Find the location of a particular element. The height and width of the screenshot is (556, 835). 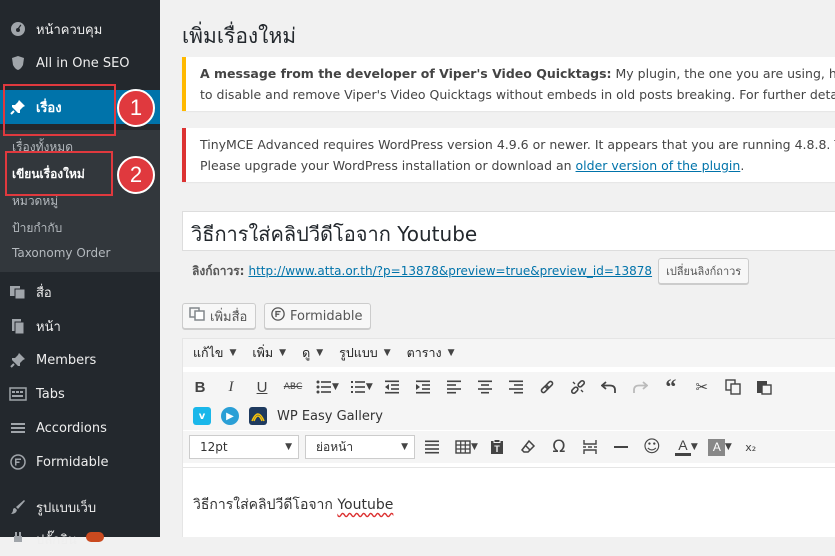

menu-edit: แก้ไข ▼ is located at coordinates (214, 353).